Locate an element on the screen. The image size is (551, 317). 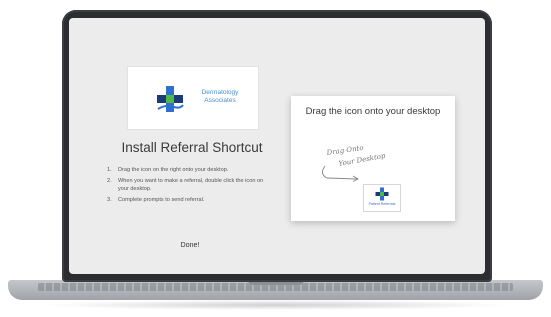
logo-card: Dermatology Associates is located at coordinates (193, 98).